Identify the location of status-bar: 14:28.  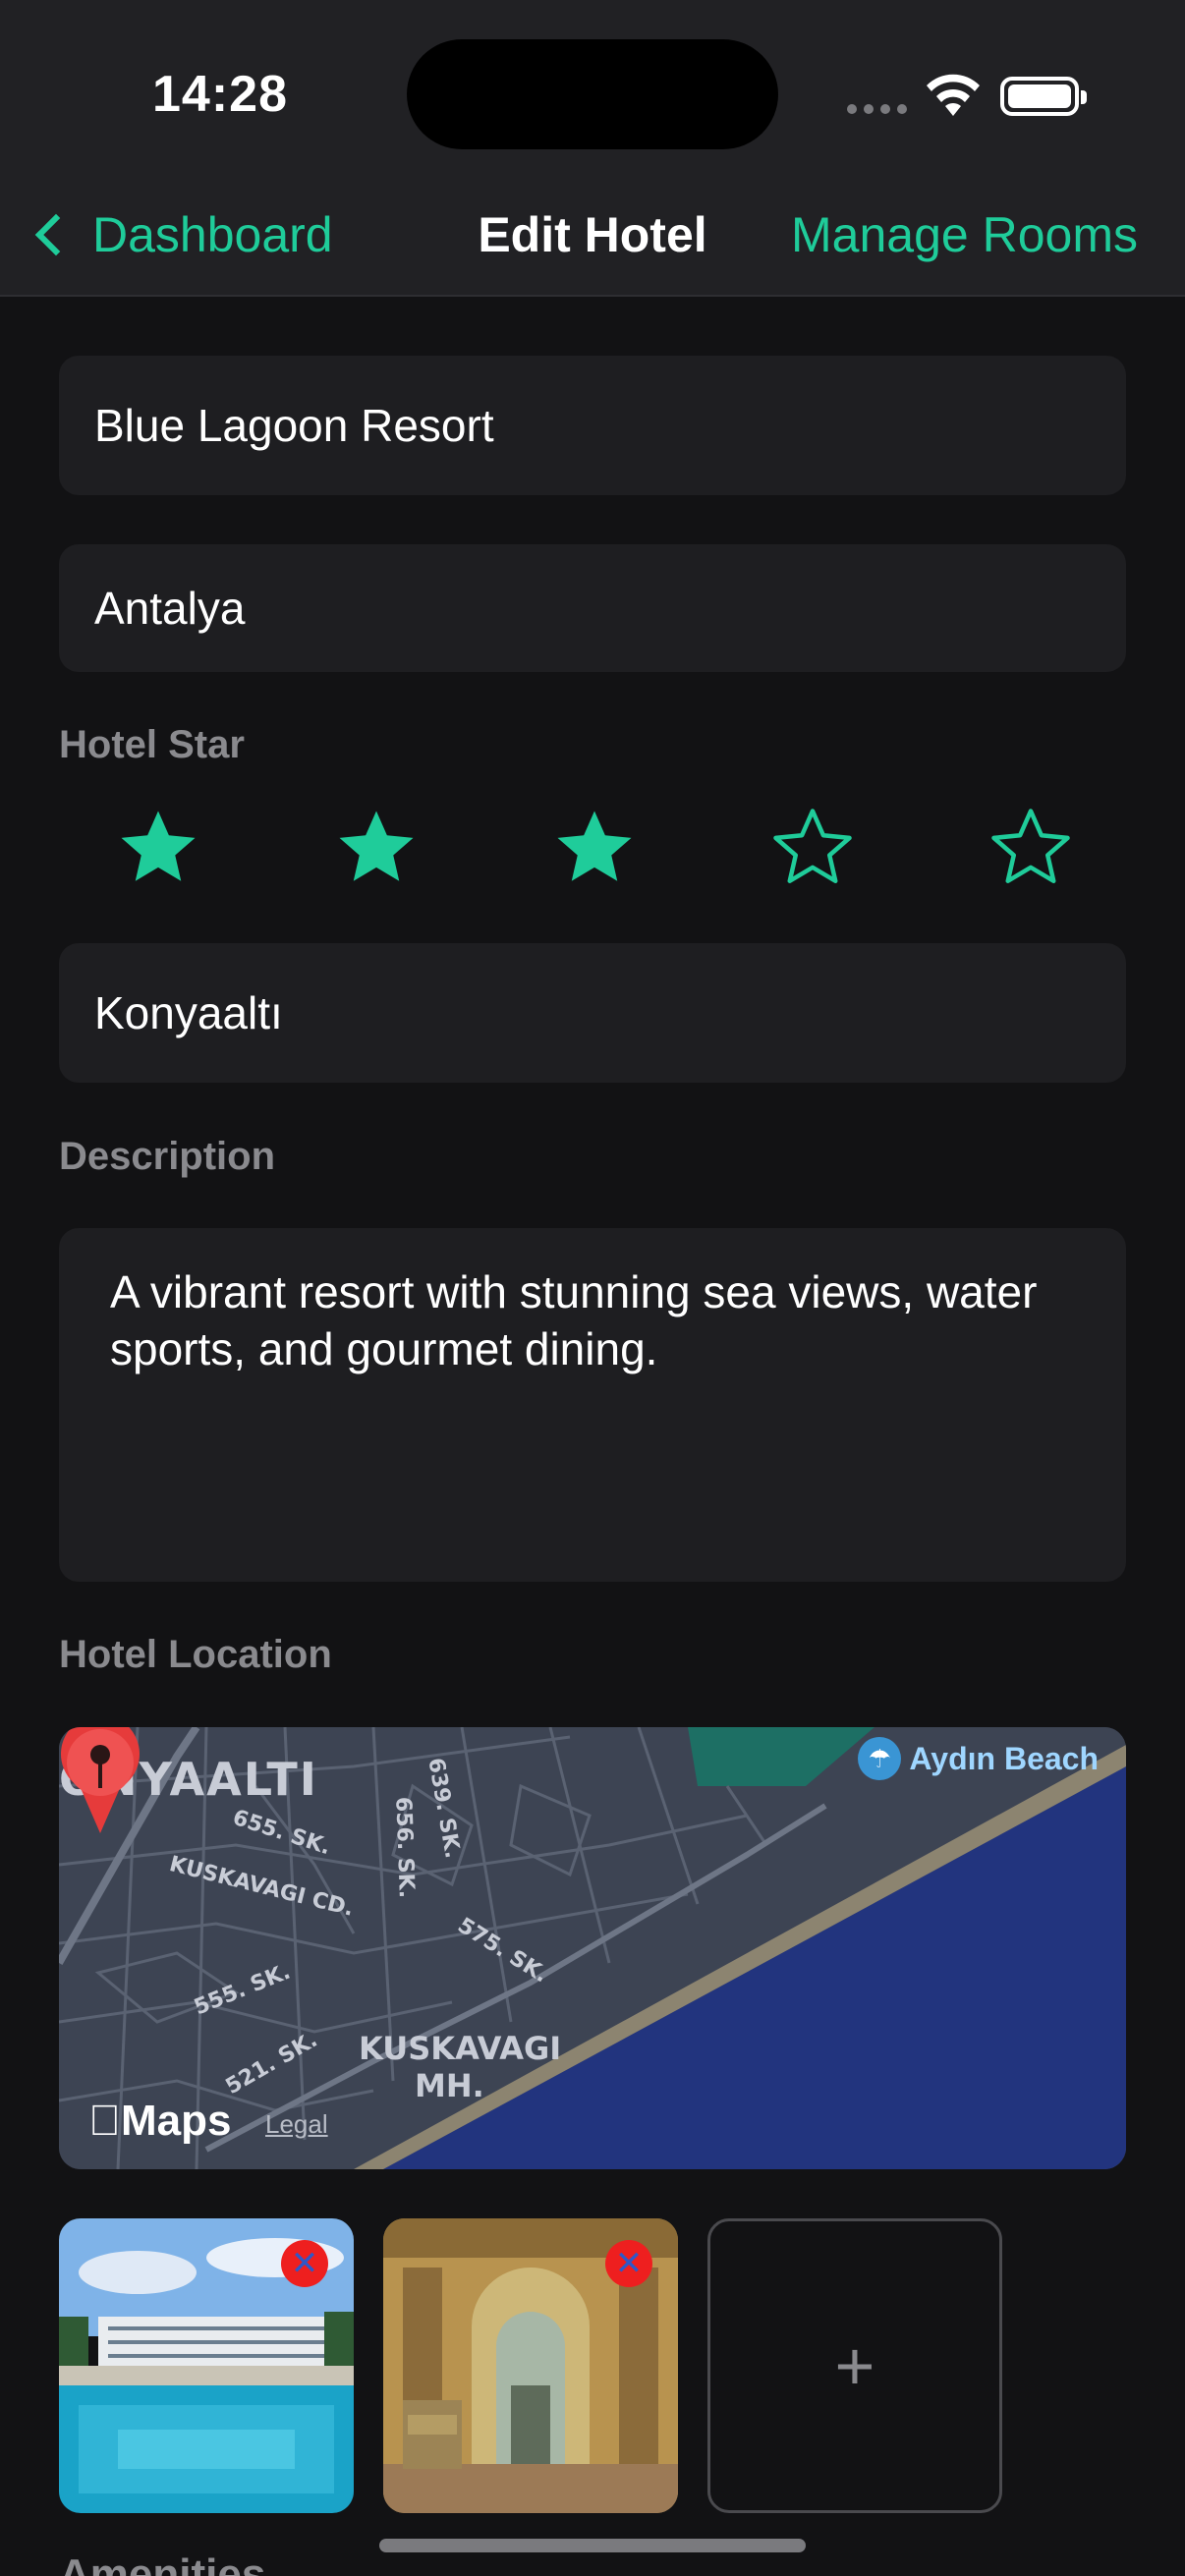
(592, 88).